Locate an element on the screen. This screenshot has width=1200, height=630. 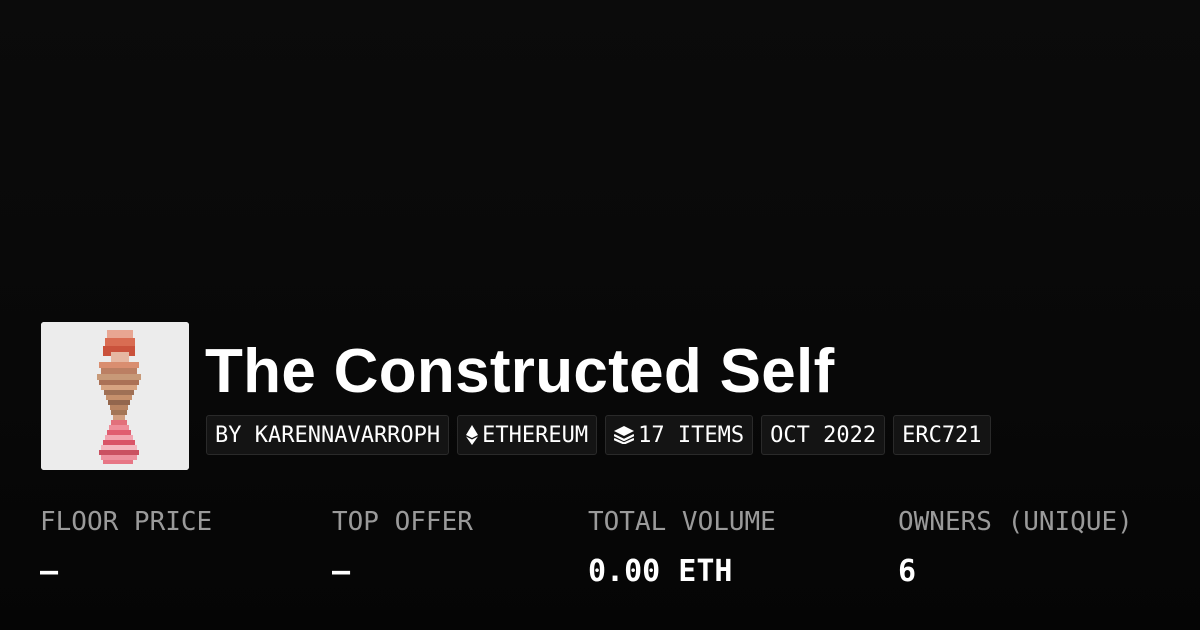
top-offer-label: TOP OFFER is located at coordinates (402, 522).